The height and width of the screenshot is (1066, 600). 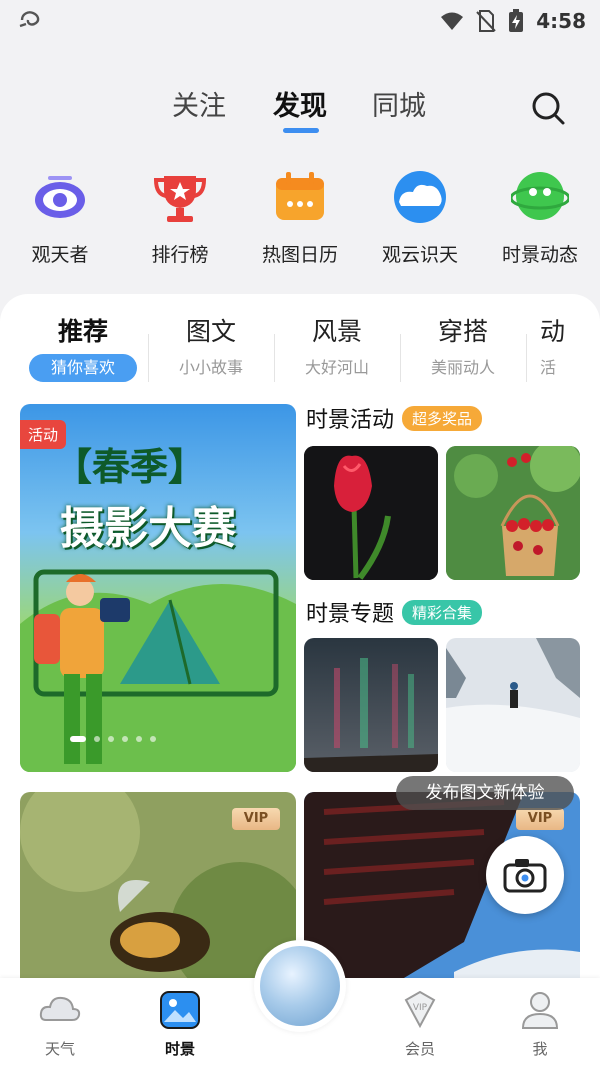 What do you see at coordinates (462, 367) in the screenshot?
I see `category-subtitle: 美丽动人` at bounding box center [462, 367].